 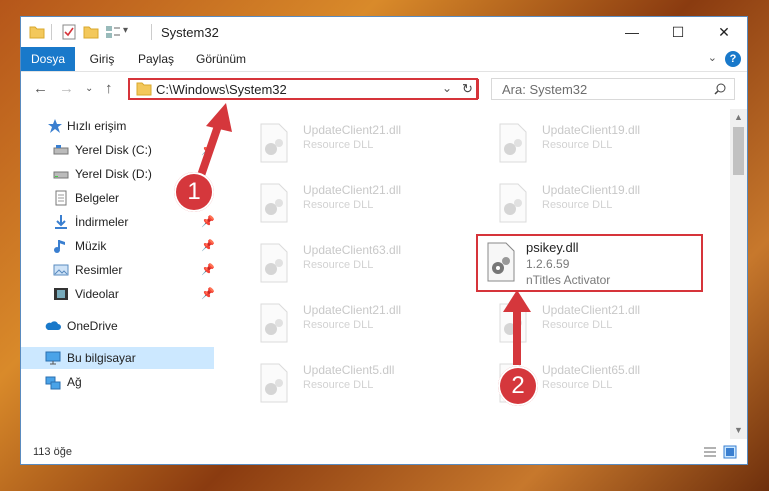 I want to click on step-2-badge: 2, so click(x=518, y=386).